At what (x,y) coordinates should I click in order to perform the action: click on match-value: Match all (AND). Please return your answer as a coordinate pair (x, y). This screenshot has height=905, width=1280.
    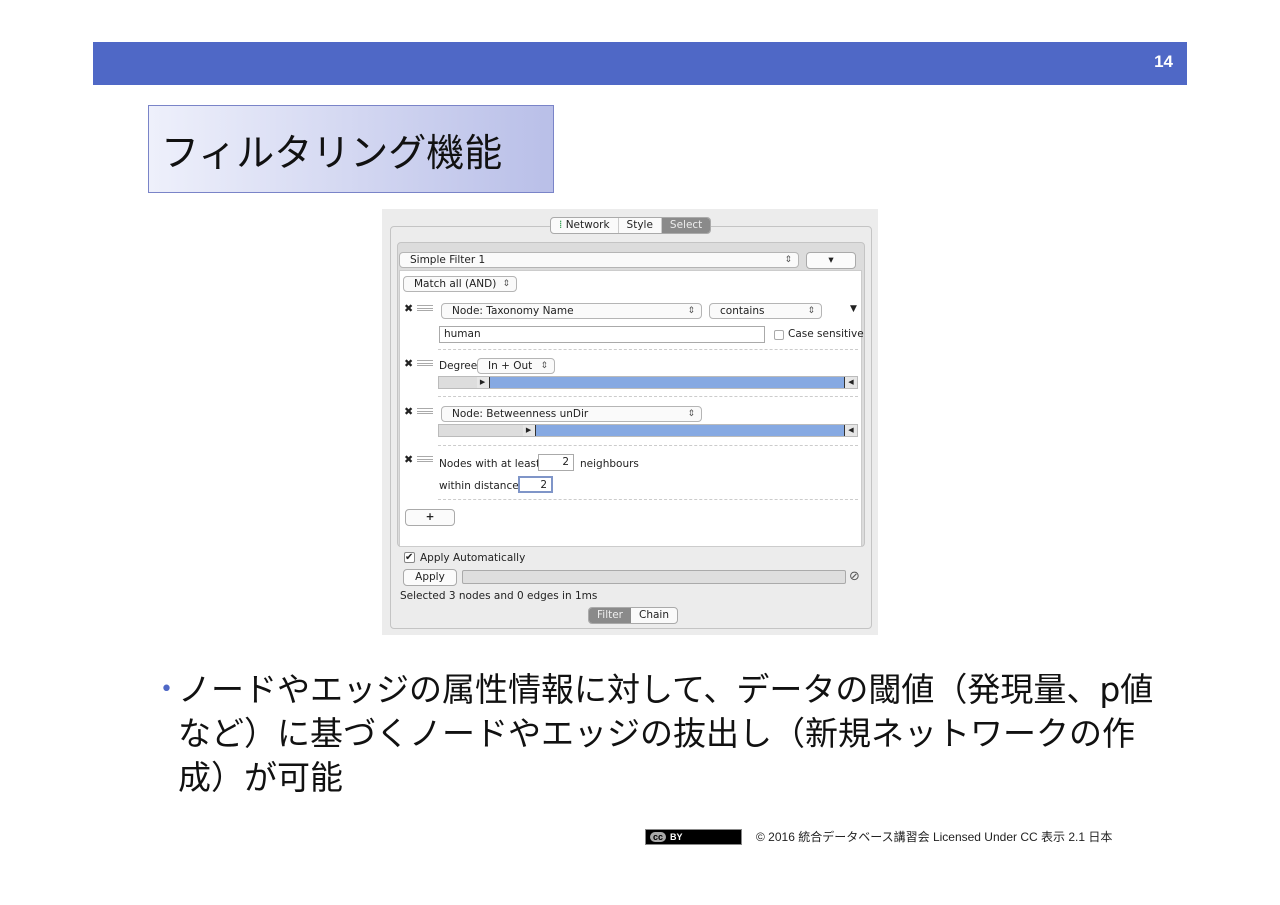
    Looking at the image, I should click on (455, 284).